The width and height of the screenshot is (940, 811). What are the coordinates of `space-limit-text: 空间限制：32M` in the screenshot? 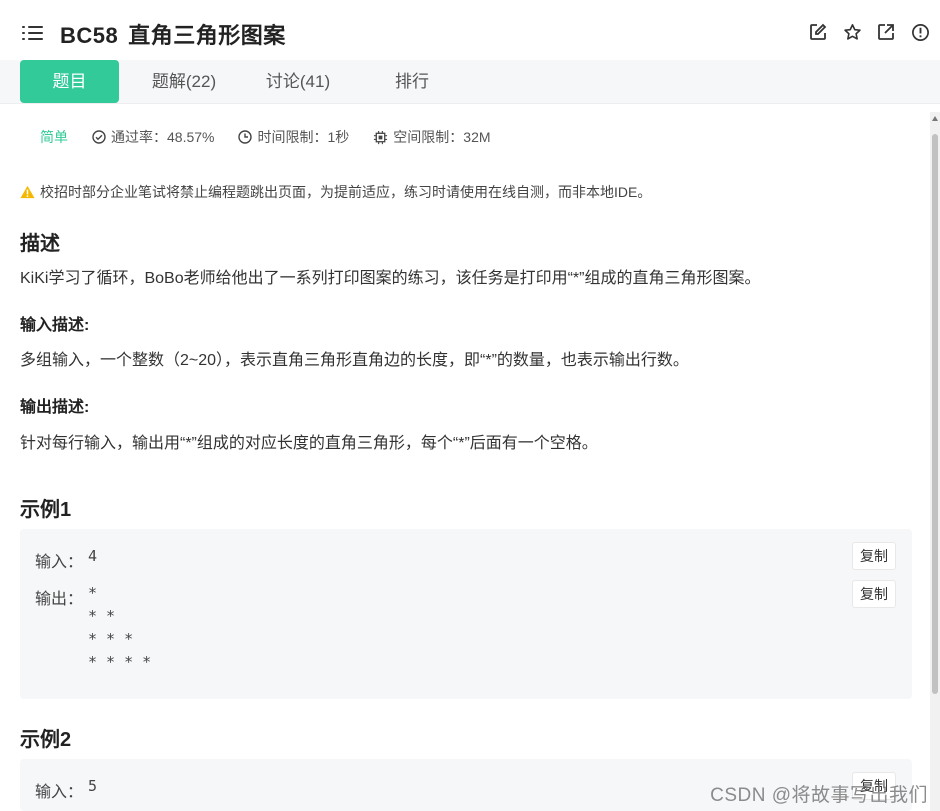 It's located at (442, 137).